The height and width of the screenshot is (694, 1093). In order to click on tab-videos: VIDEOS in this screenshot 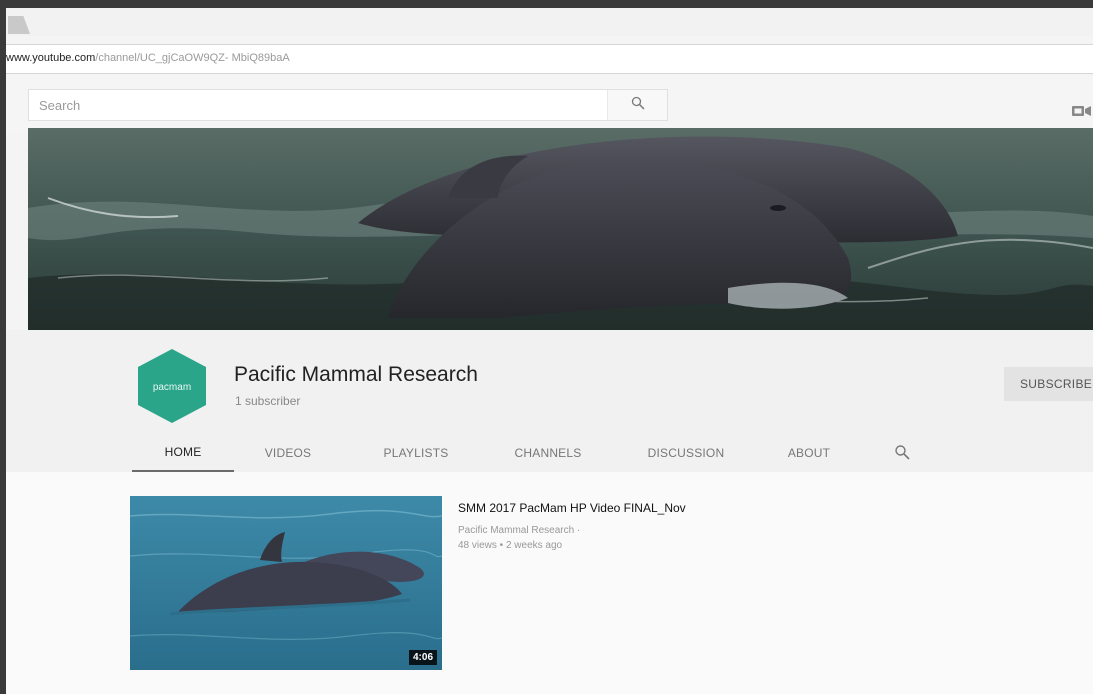, I will do `click(288, 453)`.